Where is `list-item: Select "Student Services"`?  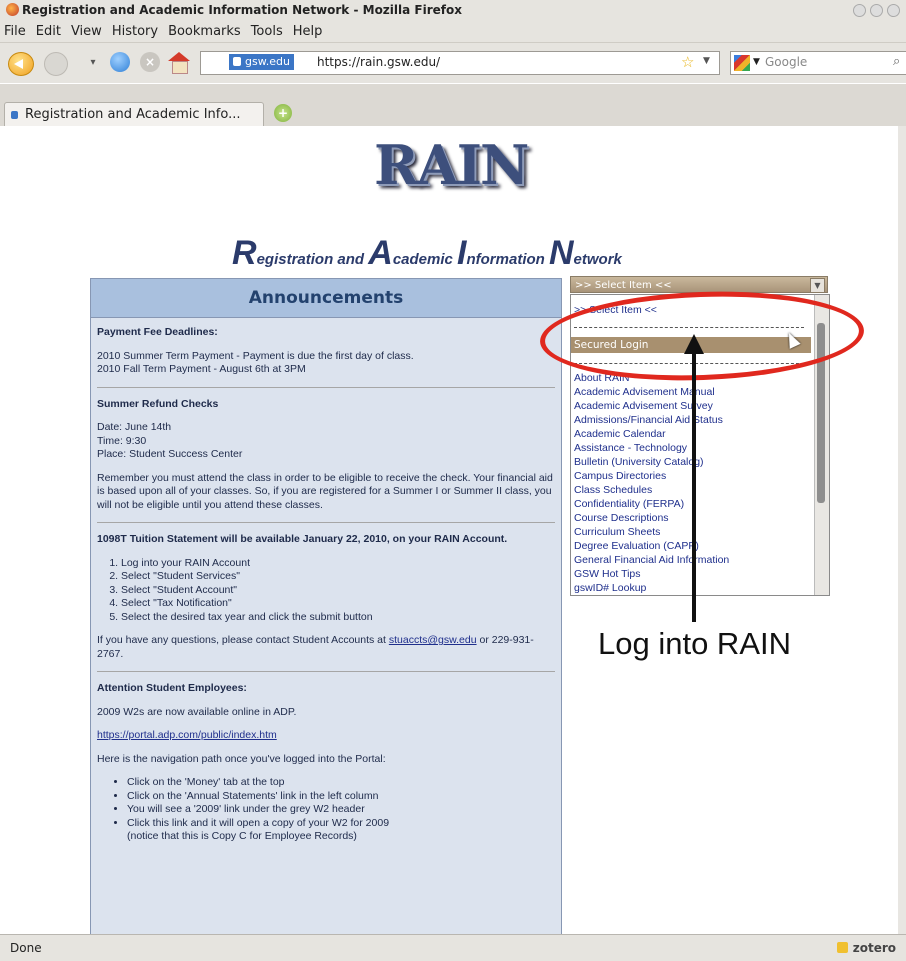 list-item: Select "Student Services" is located at coordinates (338, 577).